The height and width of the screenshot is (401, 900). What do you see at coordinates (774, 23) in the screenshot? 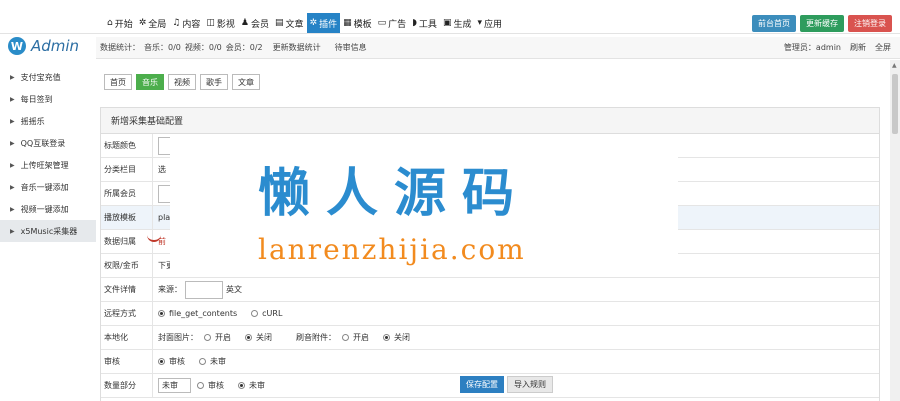
I see `front-page-button: 前台首页` at bounding box center [774, 23].